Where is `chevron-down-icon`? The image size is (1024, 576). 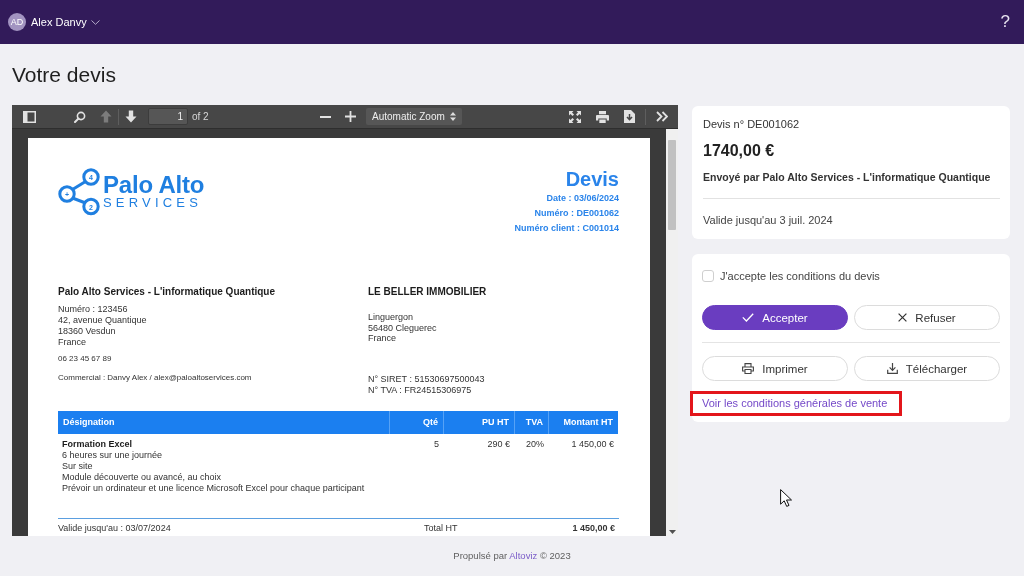 chevron-down-icon is located at coordinates (95, 22).